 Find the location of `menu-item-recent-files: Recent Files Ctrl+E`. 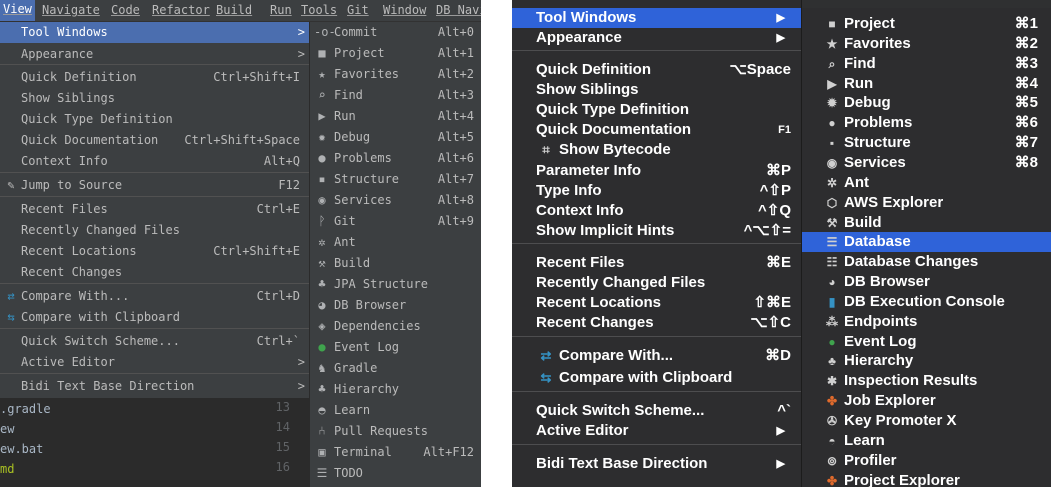

menu-item-recent-files: Recent Files Ctrl+E is located at coordinates (154, 209).